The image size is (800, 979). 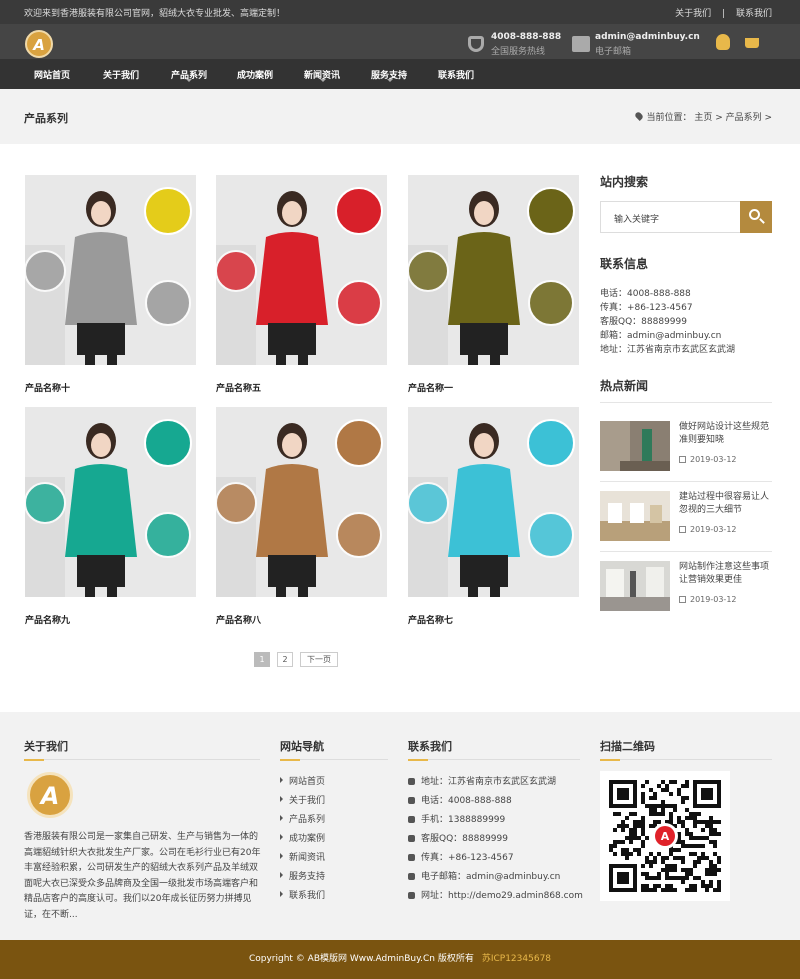 I want to click on footer-qr-line, so click(x=696, y=759).